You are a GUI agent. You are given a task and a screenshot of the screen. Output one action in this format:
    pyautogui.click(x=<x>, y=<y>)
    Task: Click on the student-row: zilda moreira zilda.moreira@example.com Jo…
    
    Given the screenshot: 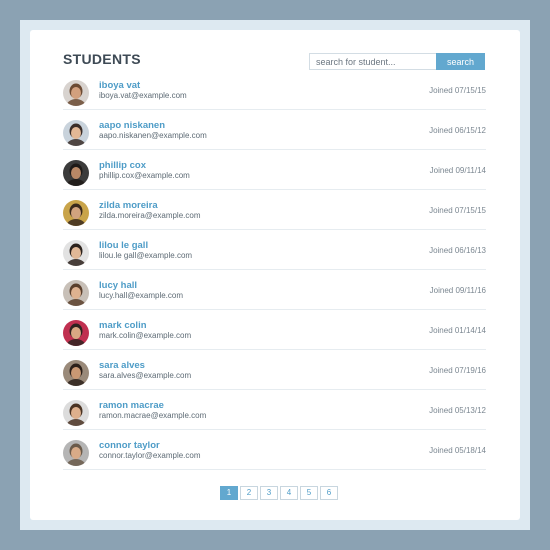 What is the action you would take?
    pyautogui.click(x=274, y=210)
    